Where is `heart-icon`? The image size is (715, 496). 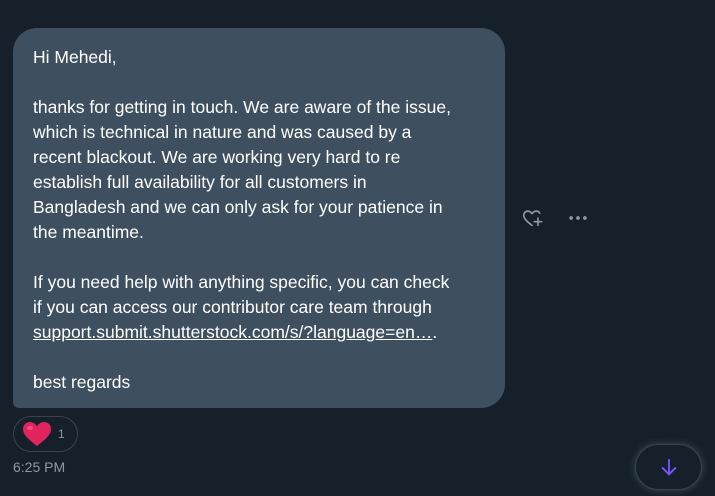 heart-icon is located at coordinates (37, 434).